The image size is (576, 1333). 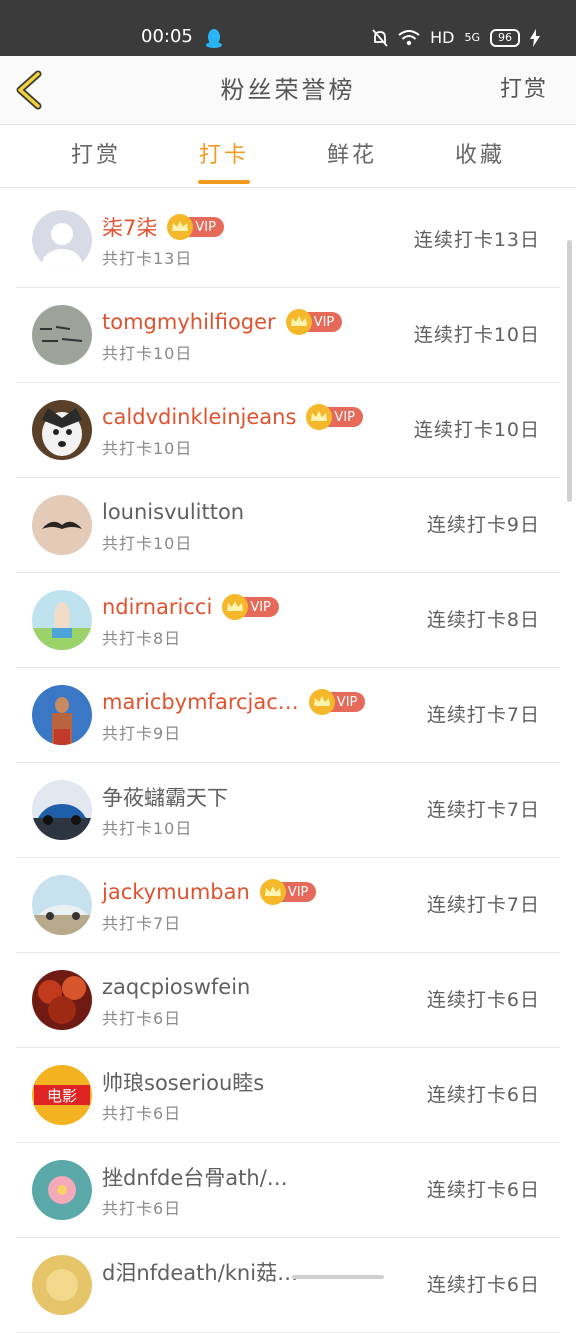 I want to click on user-name: zaqcpioswfein, so click(x=176, y=987).